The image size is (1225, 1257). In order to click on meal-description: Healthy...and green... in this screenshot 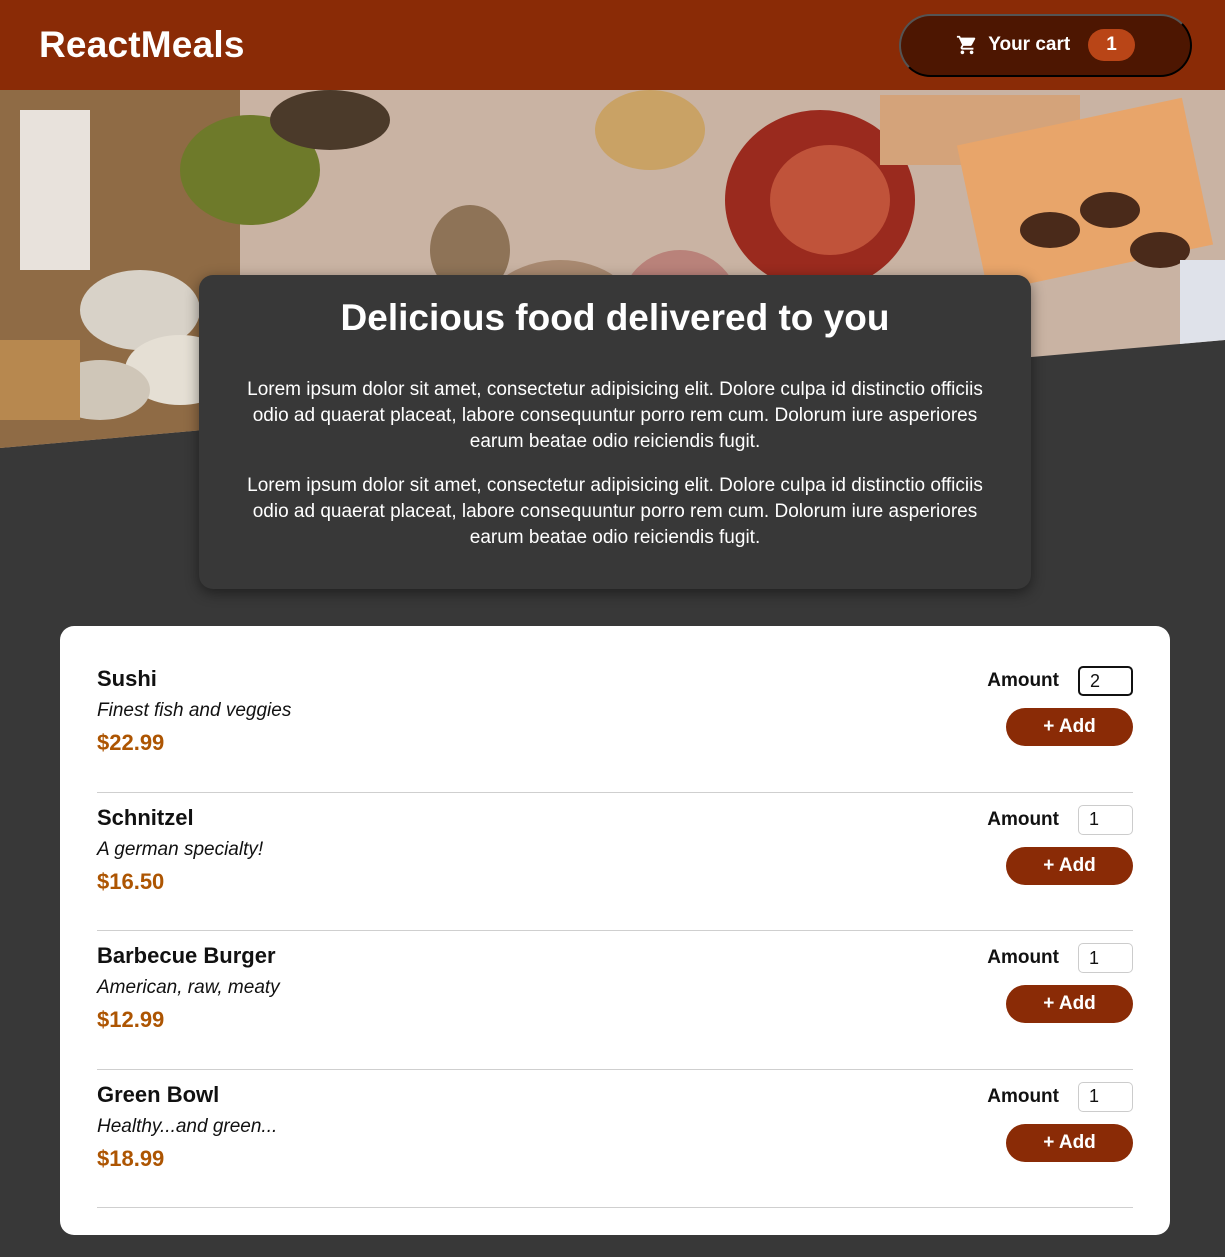, I will do `click(187, 1126)`.